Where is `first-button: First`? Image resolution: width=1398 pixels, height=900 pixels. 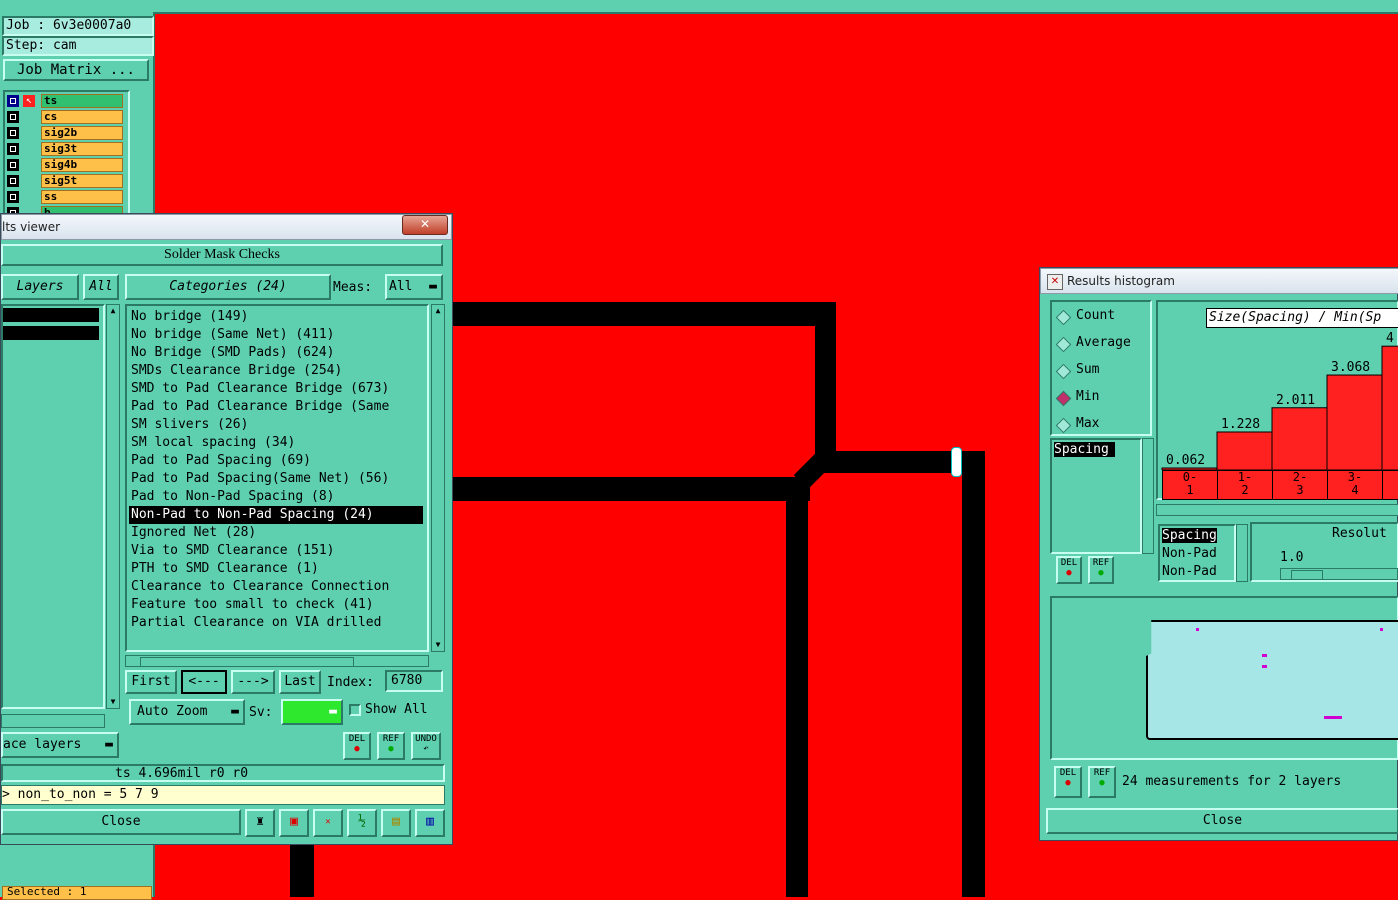
first-button: First is located at coordinates (151, 682).